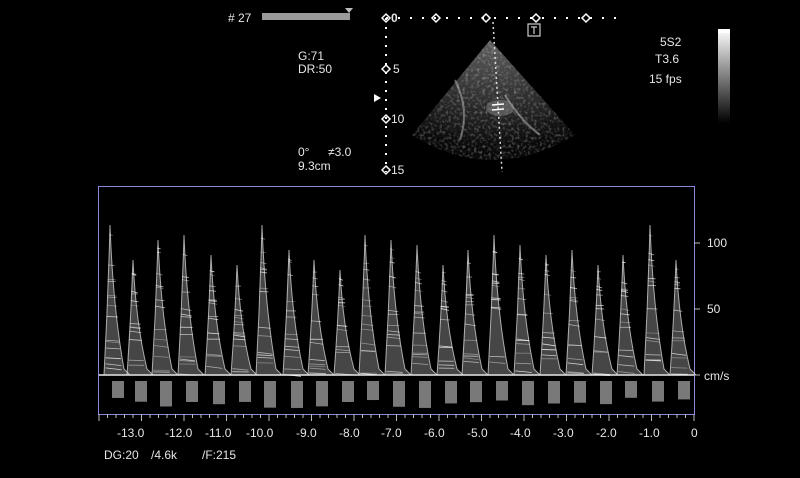 The width and height of the screenshot is (800, 478). Describe the element at coordinates (606, 433) in the screenshot. I see `time-label: -2.0` at that location.